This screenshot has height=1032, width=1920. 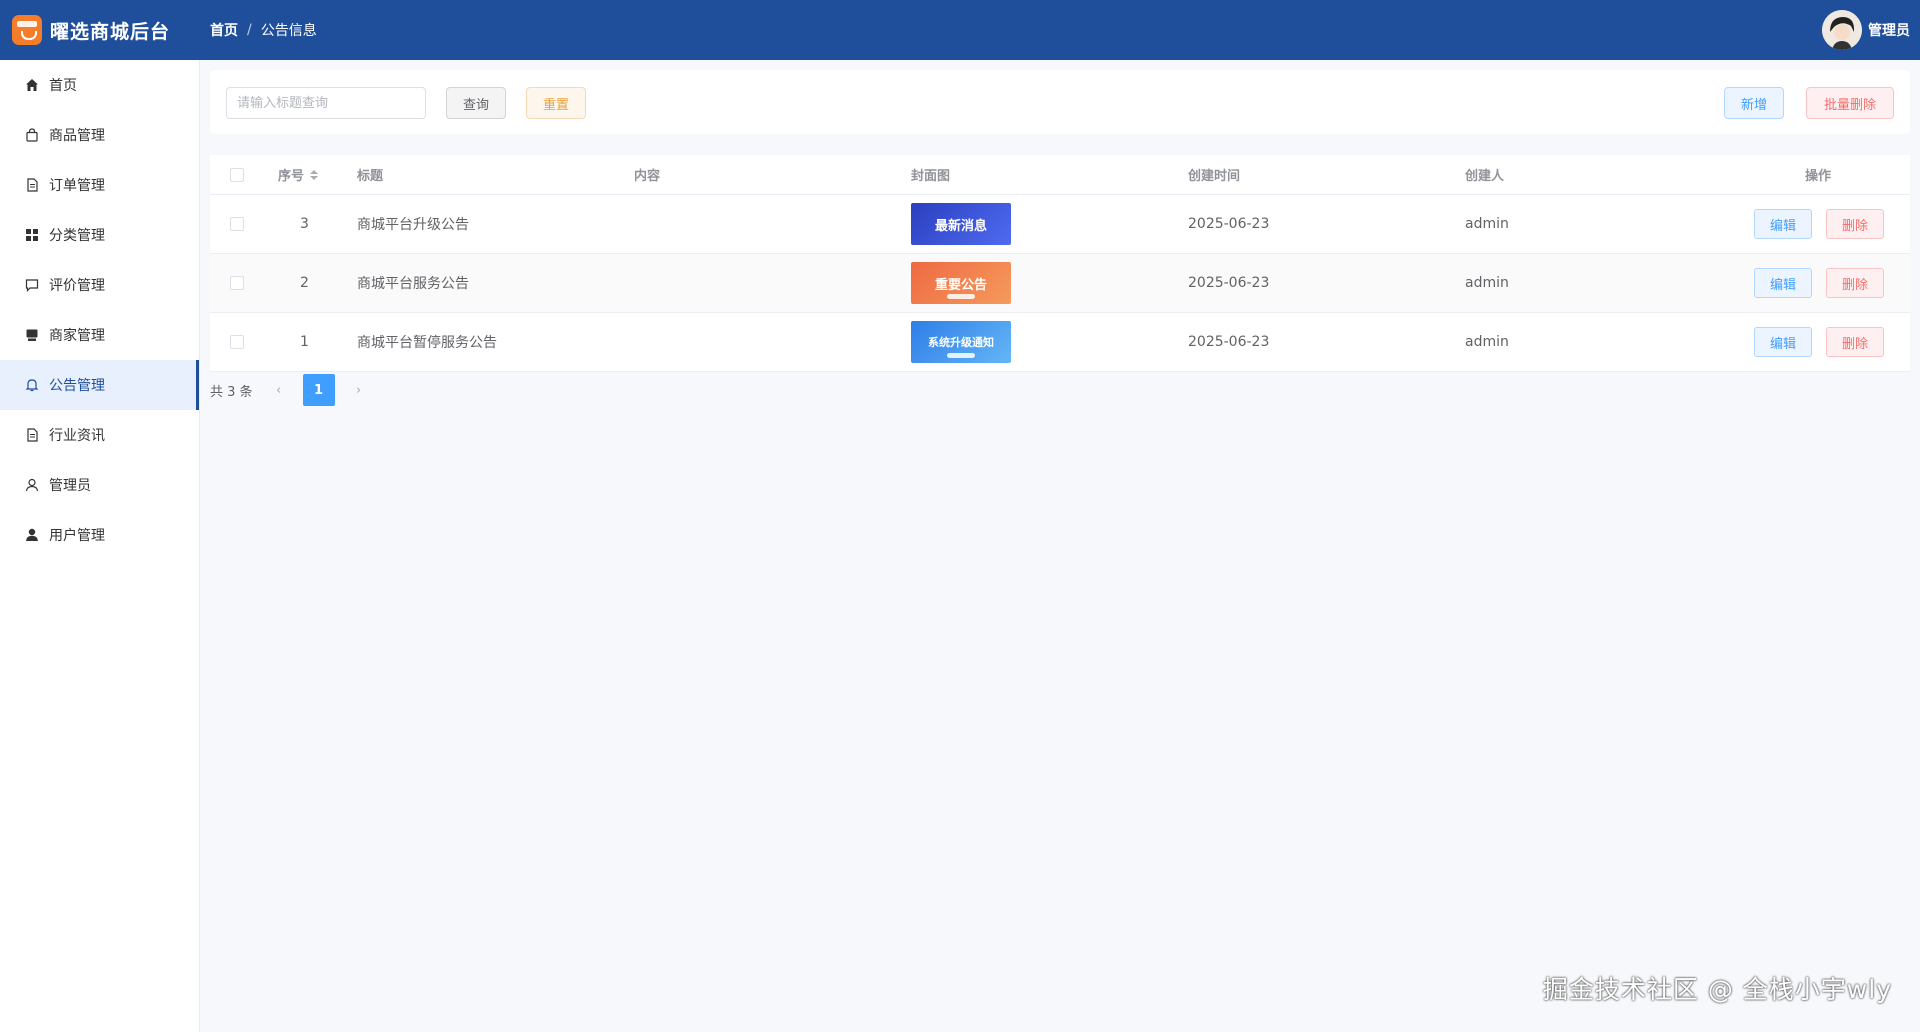 I want to click on sidebar-item-label: 评价管理, so click(x=77, y=286).